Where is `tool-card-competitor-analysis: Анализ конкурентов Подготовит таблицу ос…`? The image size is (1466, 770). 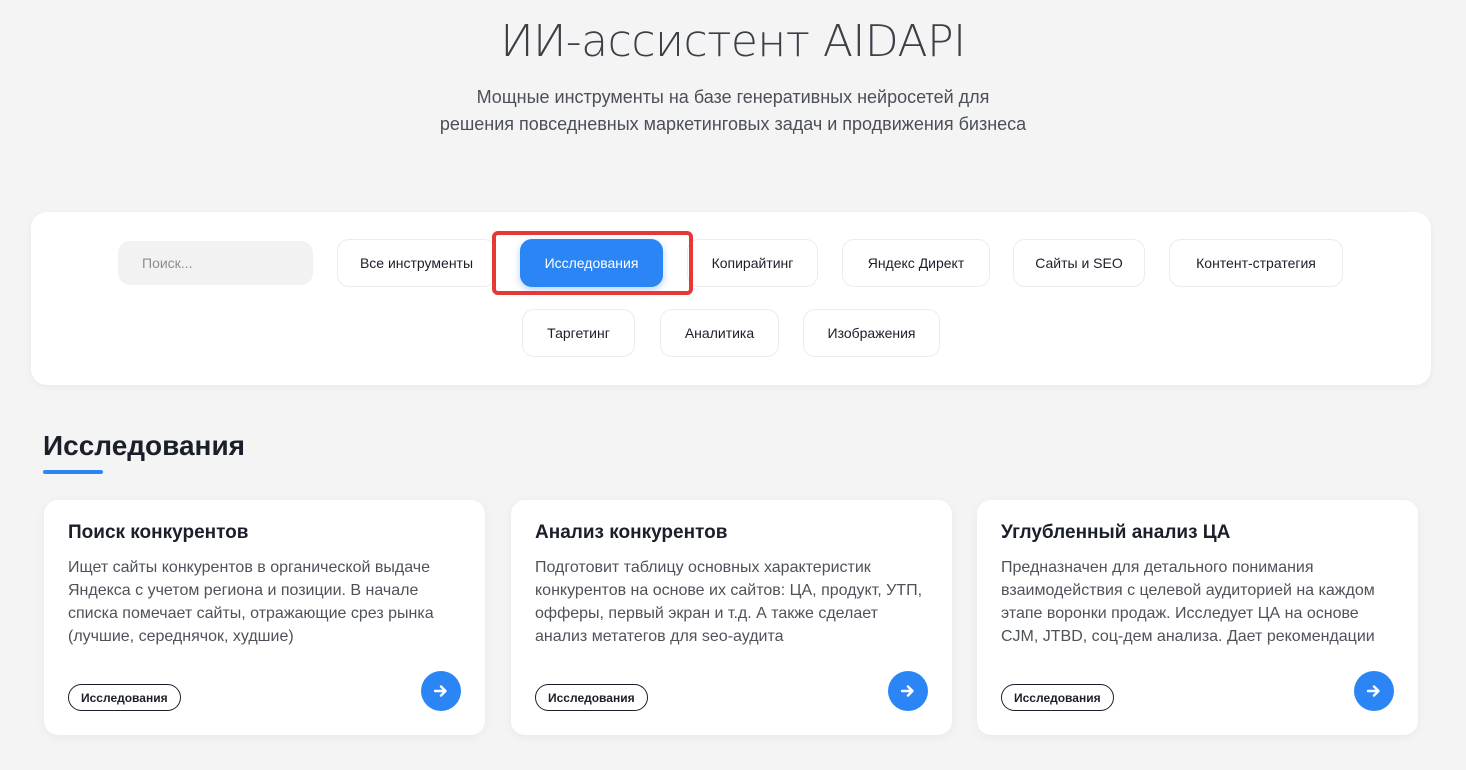 tool-card-competitor-analysis: Анализ конкурентов Подготовит таблицу ос… is located at coordinates (731, 617).